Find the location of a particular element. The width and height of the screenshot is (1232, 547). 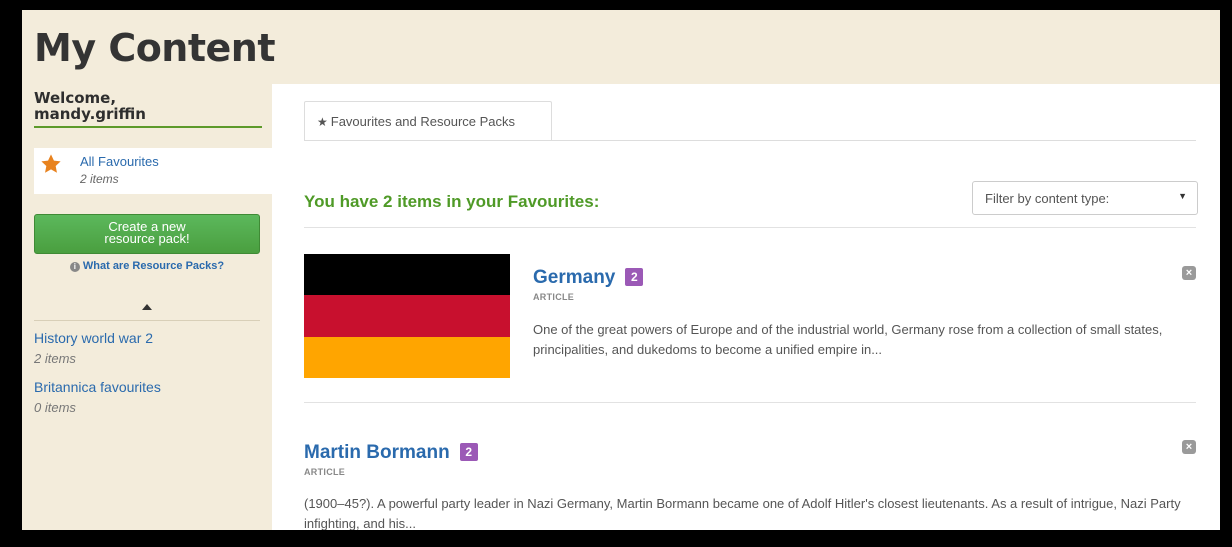

star-icon is located at coordinates (51, 163).